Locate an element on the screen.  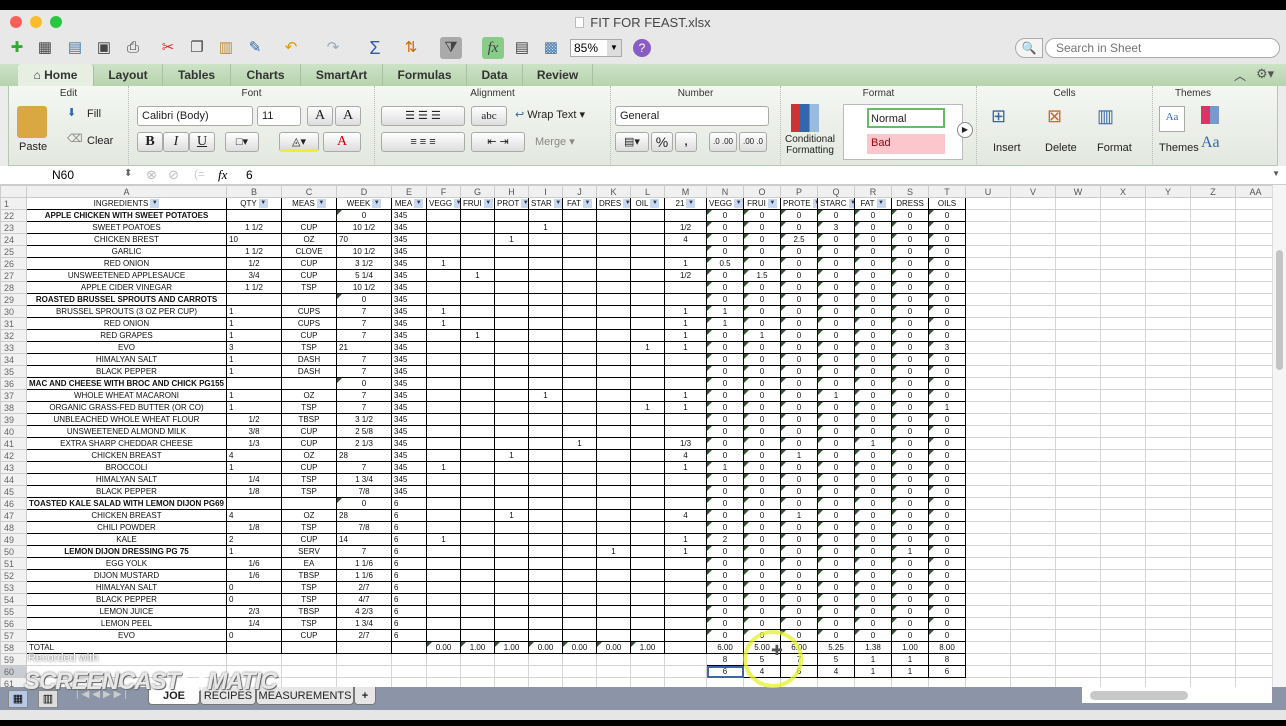
cell-a43: BROCCOLI is located at coordinates (126, 467).